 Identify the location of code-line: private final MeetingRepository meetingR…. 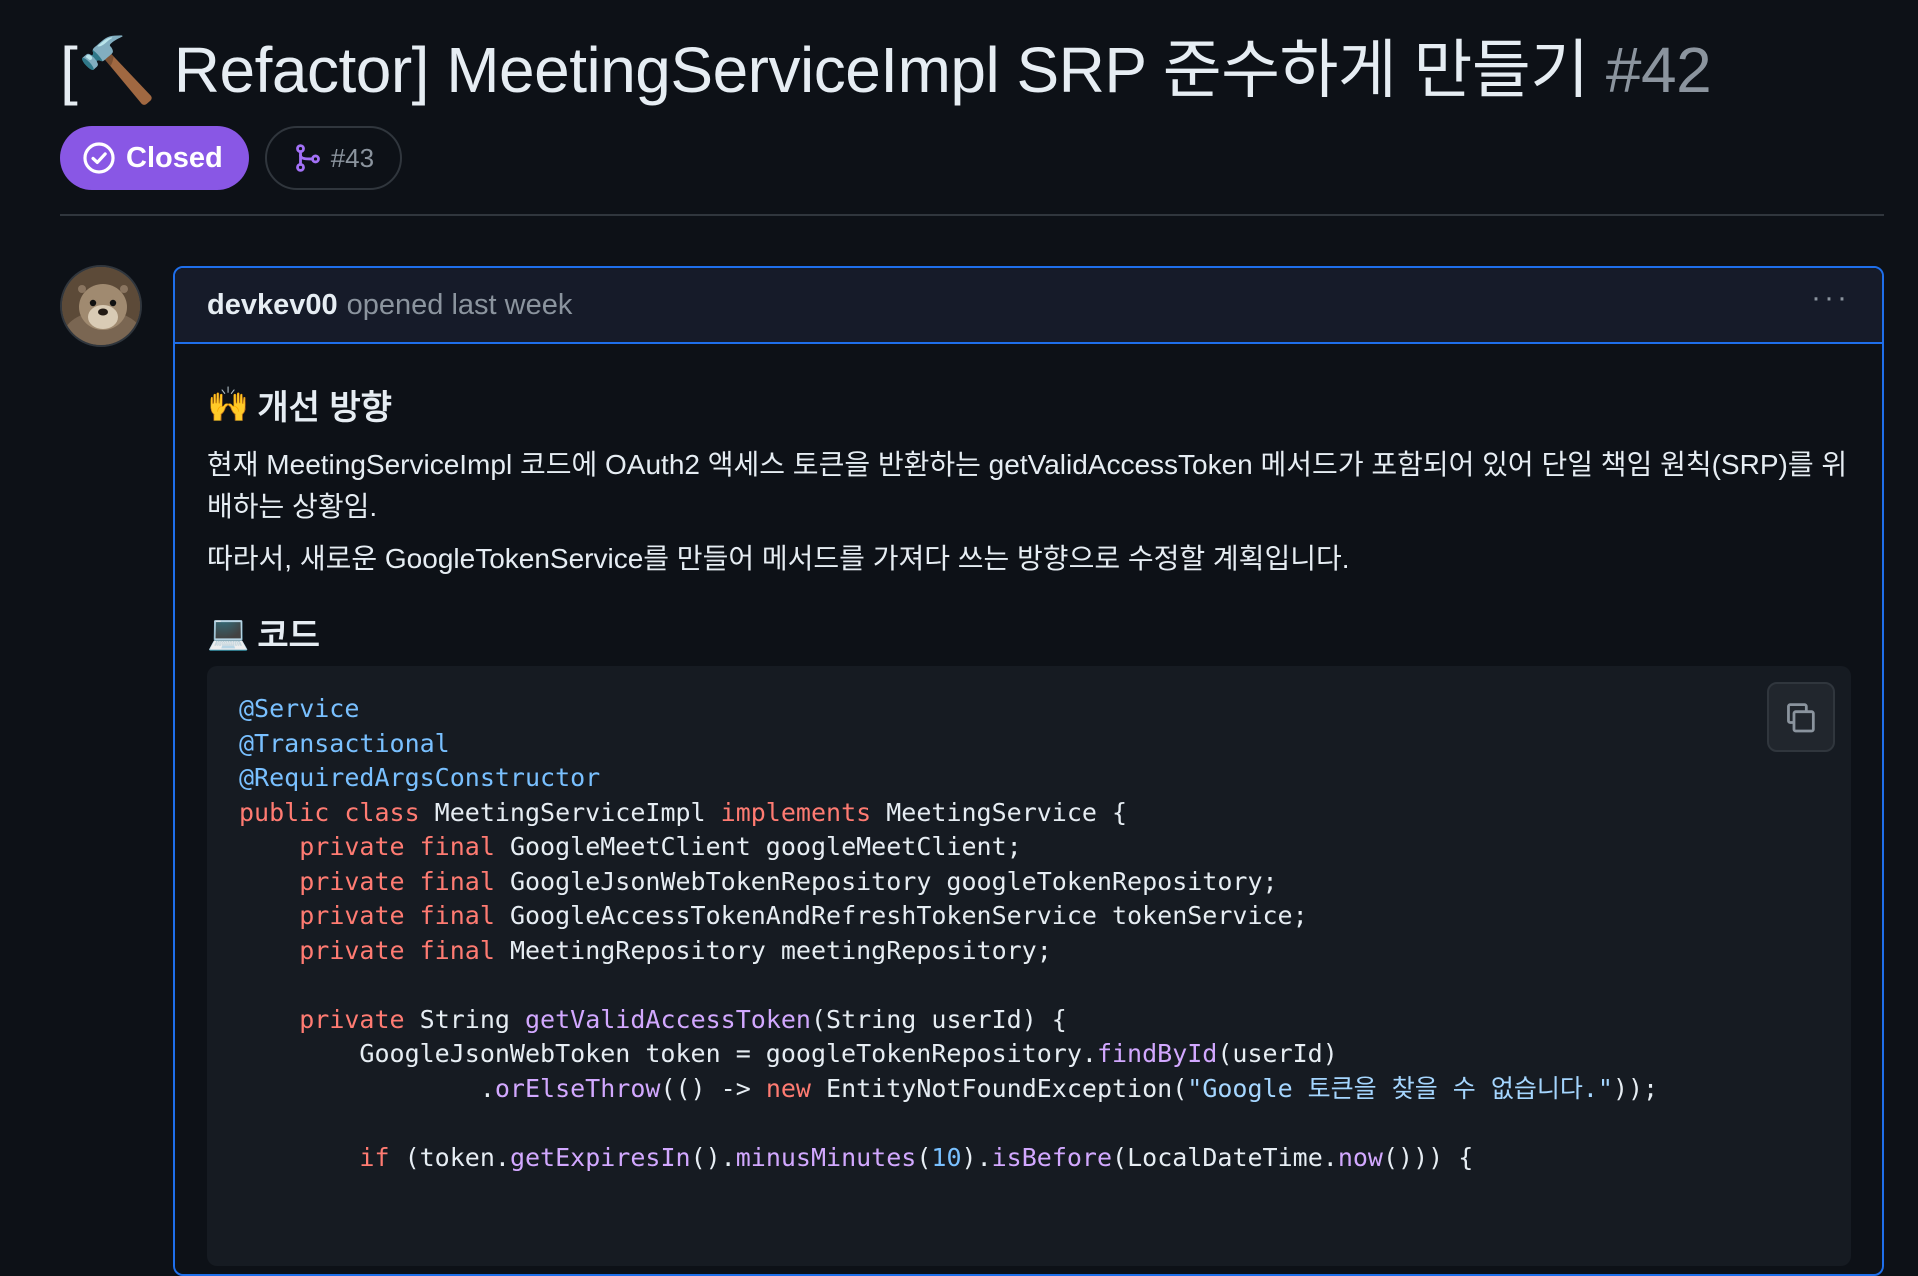
(645, 950).